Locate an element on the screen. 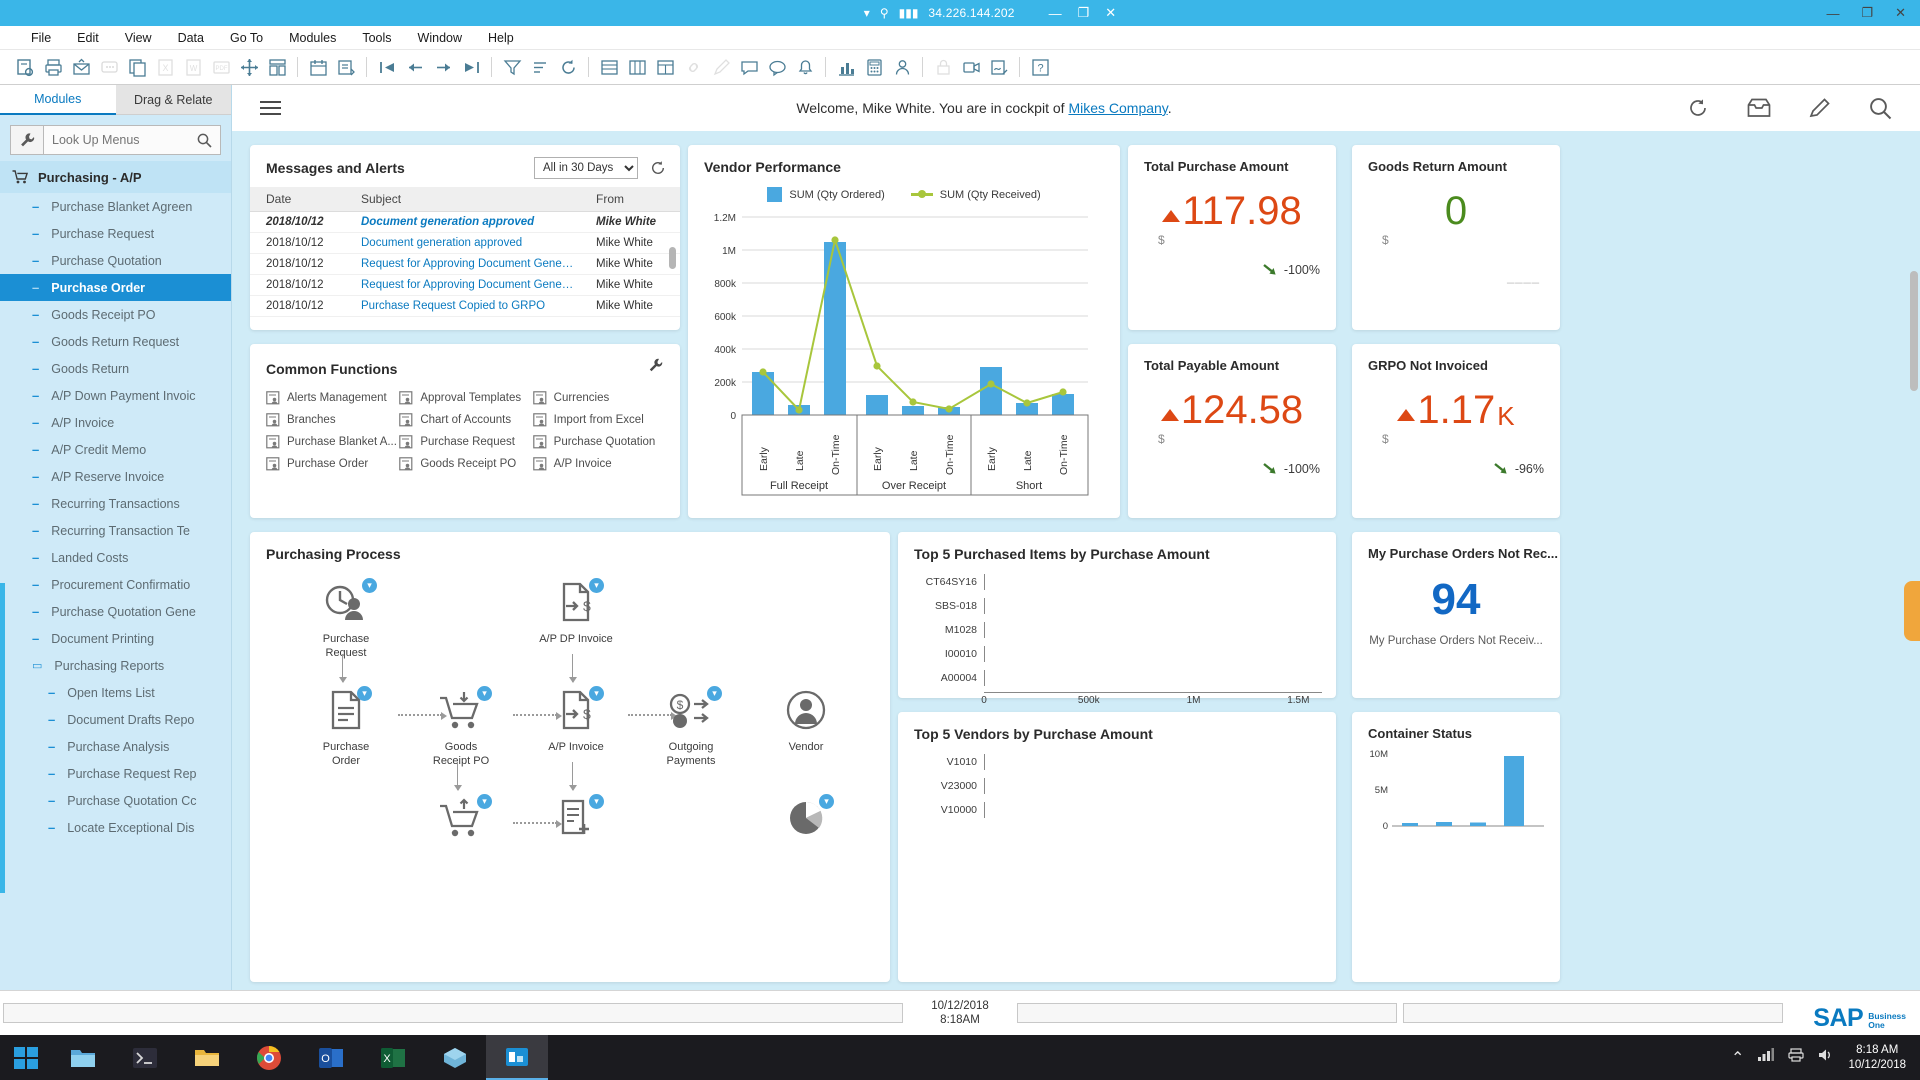 This screenshot has width=1920, height=1080. taskbar-terminal-icon is located at coordinates (145, 1057).